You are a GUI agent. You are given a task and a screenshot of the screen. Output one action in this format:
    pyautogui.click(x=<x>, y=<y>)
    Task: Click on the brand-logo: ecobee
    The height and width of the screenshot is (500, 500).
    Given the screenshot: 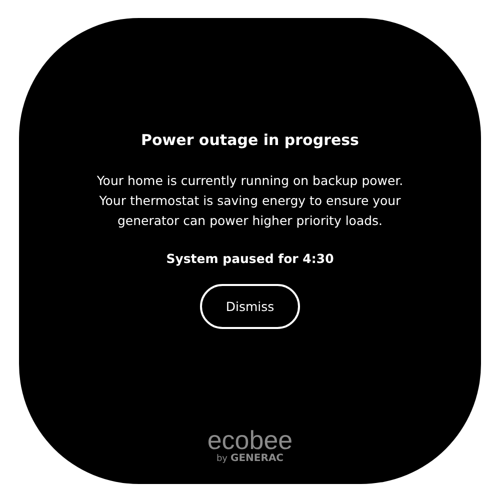 What is the action you would take?
    pyautogui.click(x=250, y=440)
    